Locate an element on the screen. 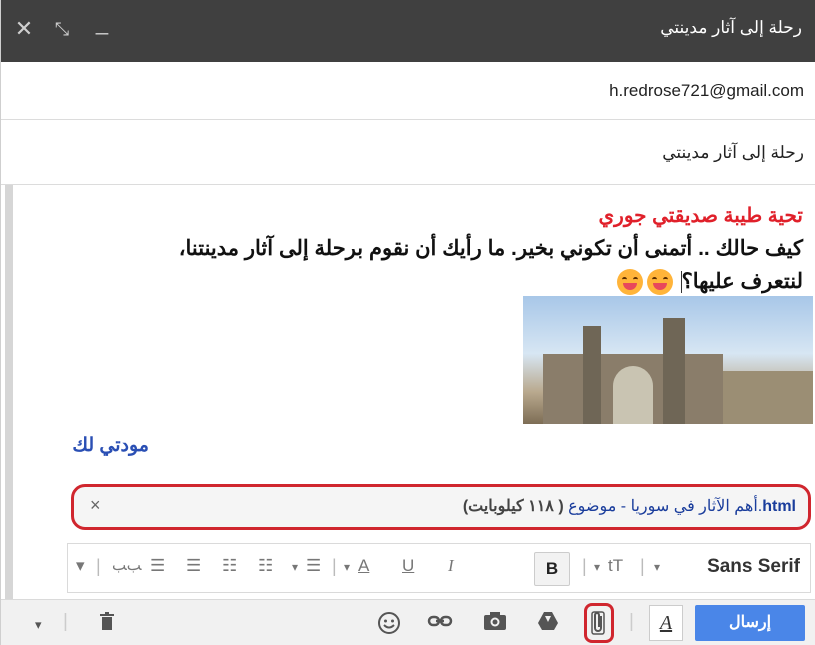  underline-button: U is located at coordinates (408, 566).